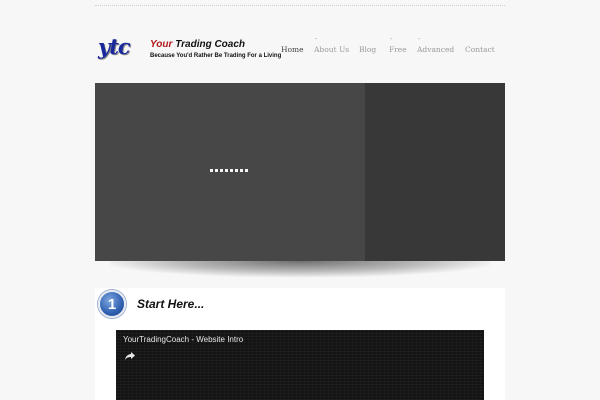  Describe the element at coordinates (130, 356) in the screenshot. I see `share-arrow-icon` at that location.